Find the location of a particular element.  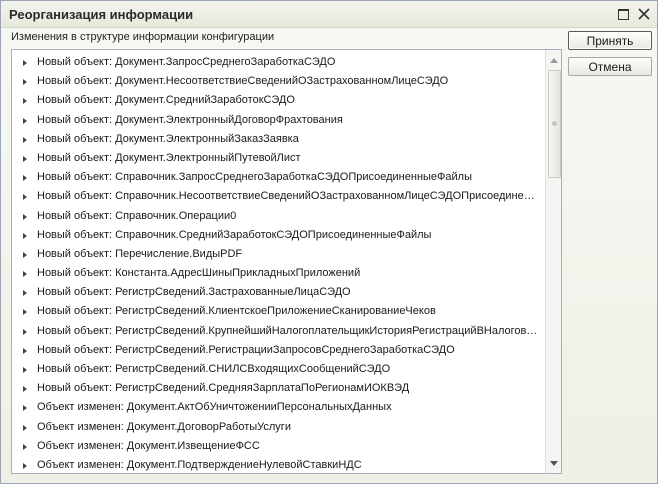

list-item-label: Новый объект: Перечисление.ВидыPDF is located at coordinates (140, 253).